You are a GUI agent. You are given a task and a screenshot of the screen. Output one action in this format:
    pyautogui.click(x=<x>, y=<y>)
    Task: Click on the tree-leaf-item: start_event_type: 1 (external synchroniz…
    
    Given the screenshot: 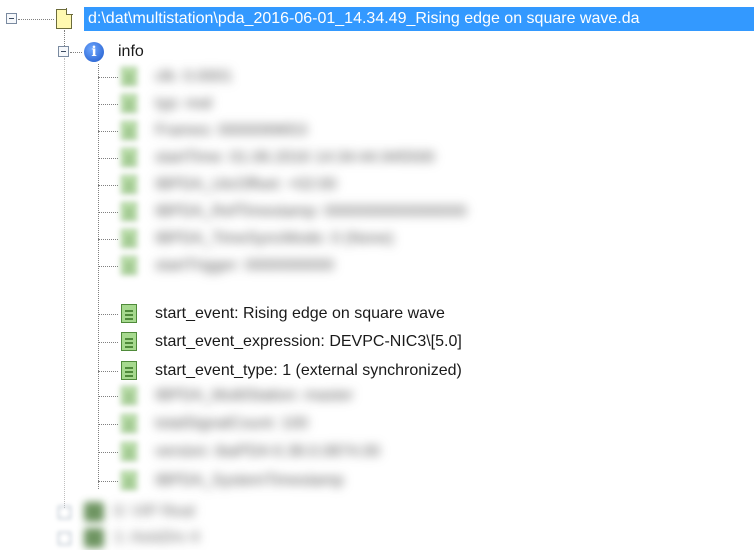 What is the action you would take?
    pyautogui.click(x=377, y=371)
    